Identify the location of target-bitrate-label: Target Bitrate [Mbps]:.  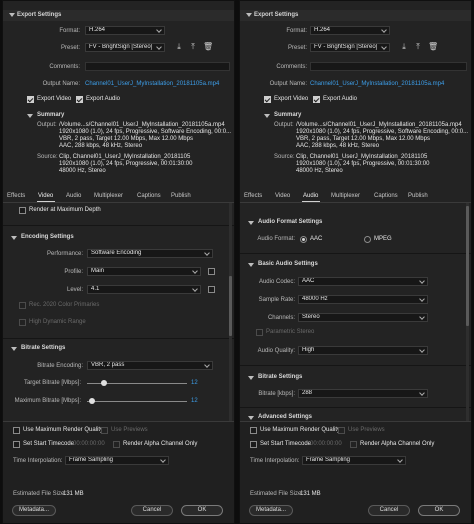
(52, 383).